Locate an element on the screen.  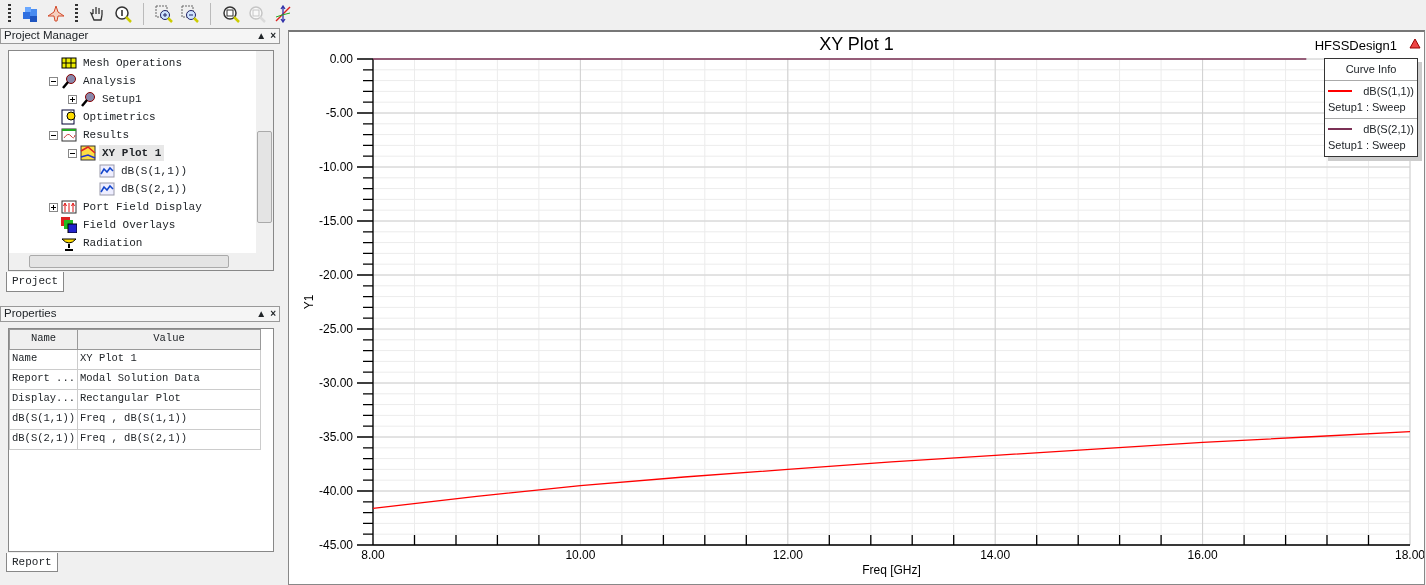
zoom-out-button is located at coordinates (190, 14).